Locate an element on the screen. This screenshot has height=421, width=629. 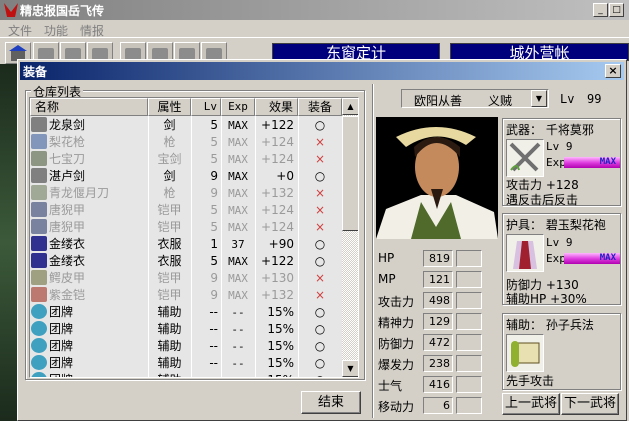
stat-label: 防御力 is located at coordinates (396, 344).